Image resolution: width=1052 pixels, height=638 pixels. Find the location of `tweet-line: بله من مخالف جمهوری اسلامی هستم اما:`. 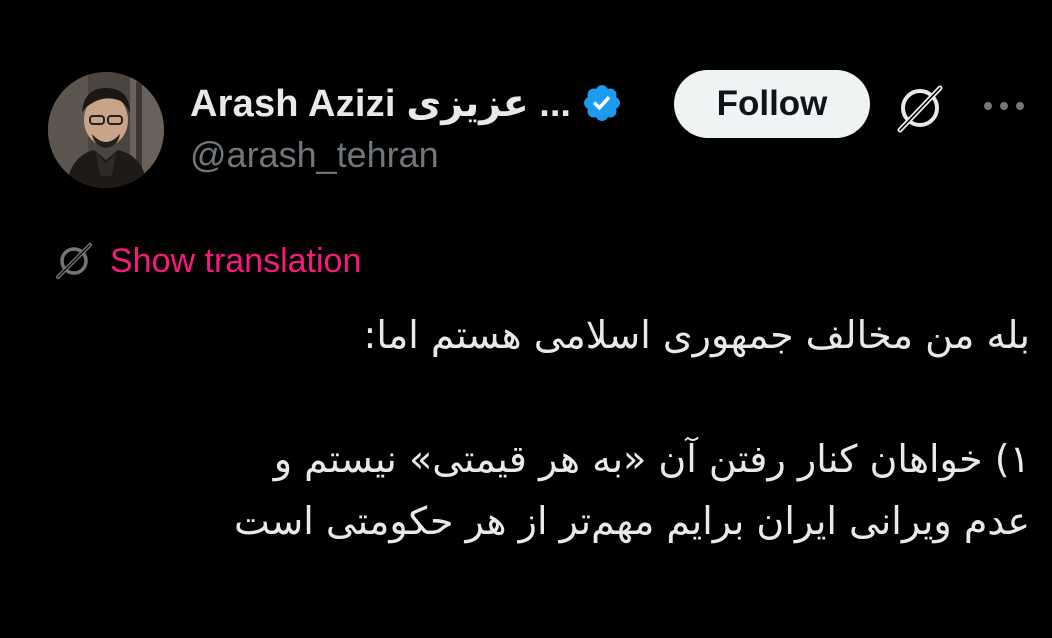

tweet-line: بله من مخالف جمهوری اسلامی هستم اما: is located at coordinates (696, 335).